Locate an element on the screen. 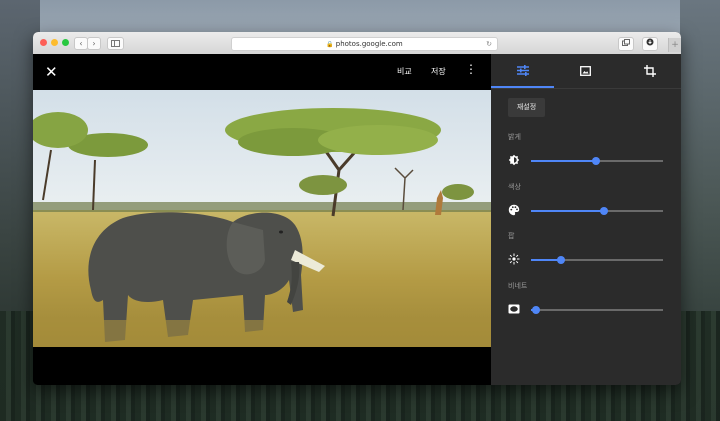  color-slider is located at coordinates (597, 211).